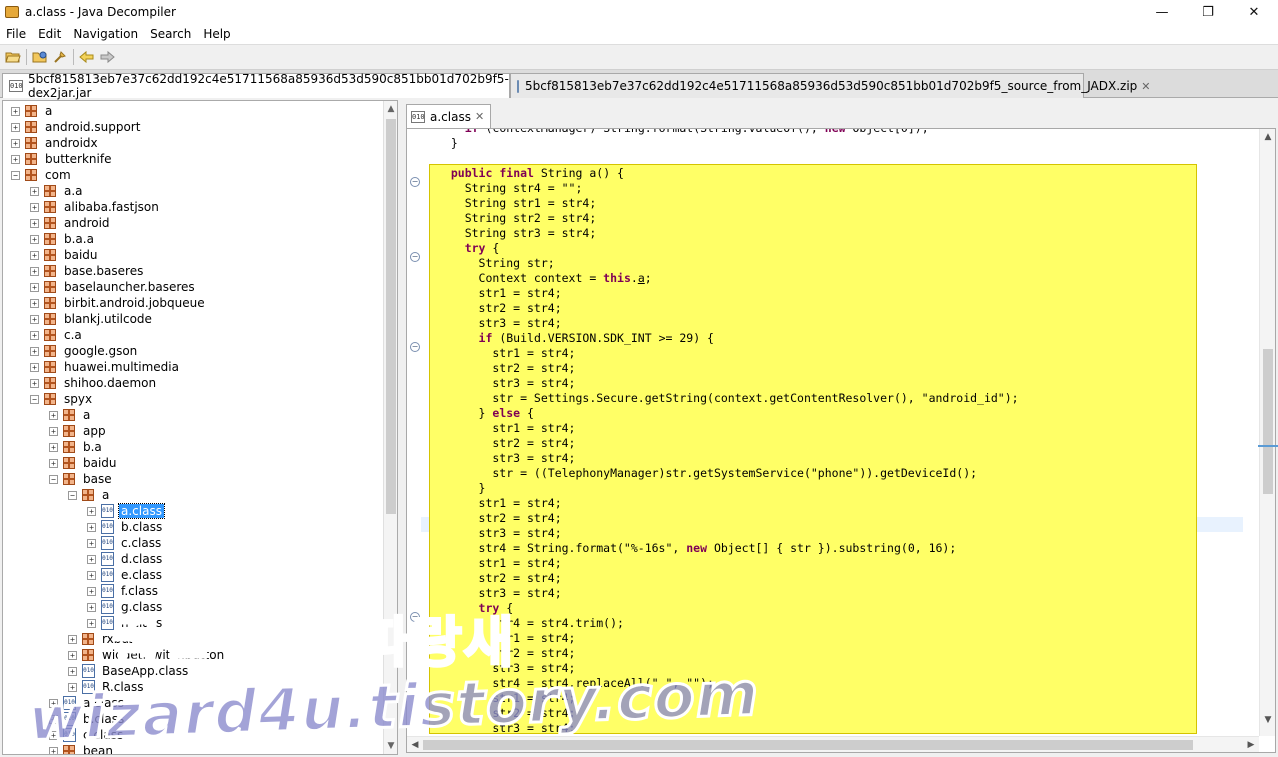  What do you see at coordinates (123, 591) in the screenshot?
I see `tree-class-item: +010 f.class` at bounding box center [123, 591].